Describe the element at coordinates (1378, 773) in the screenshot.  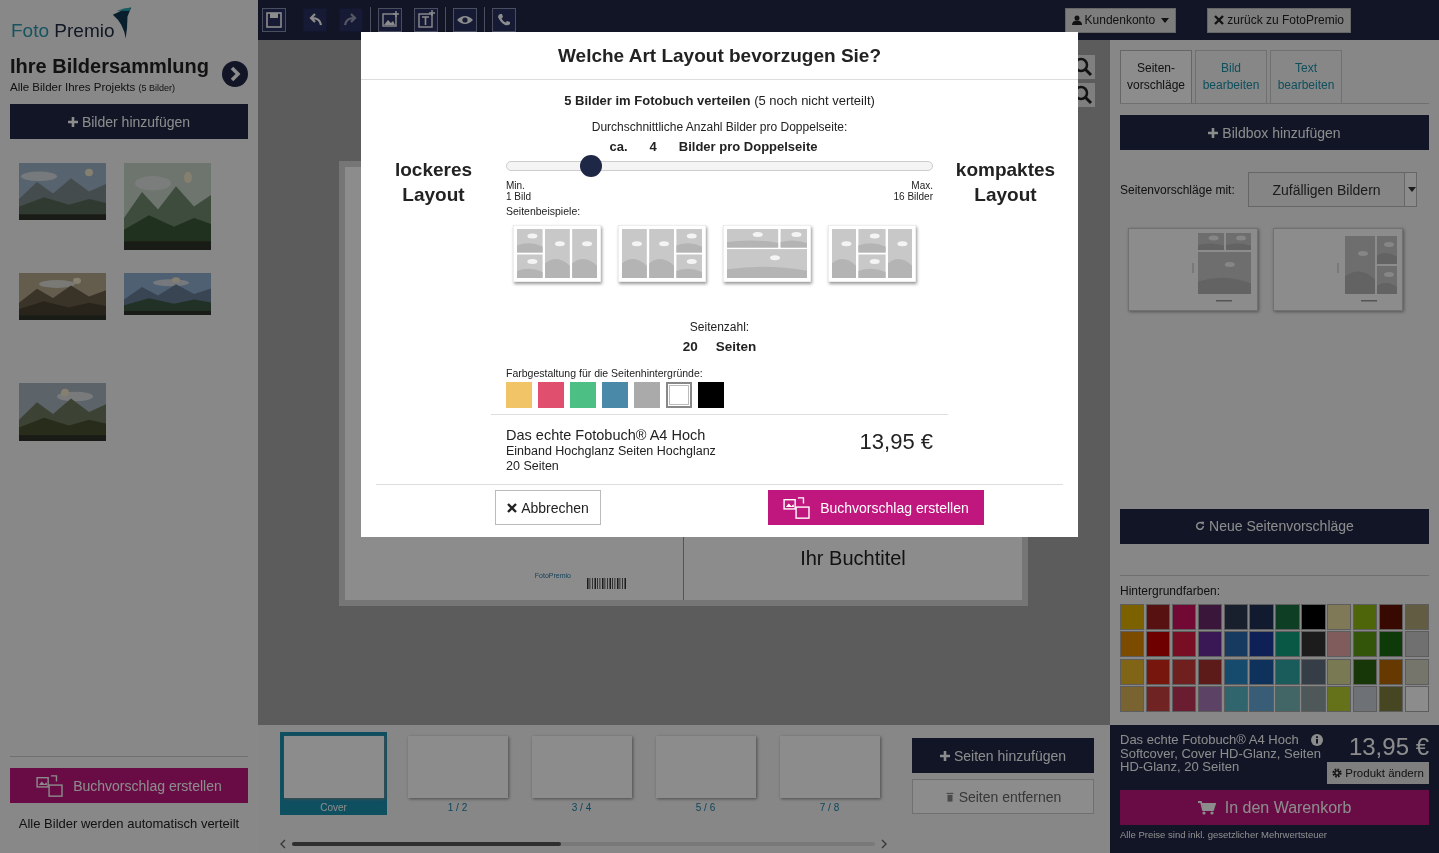
I see `change-product-button: Produkt ändern` at that location.